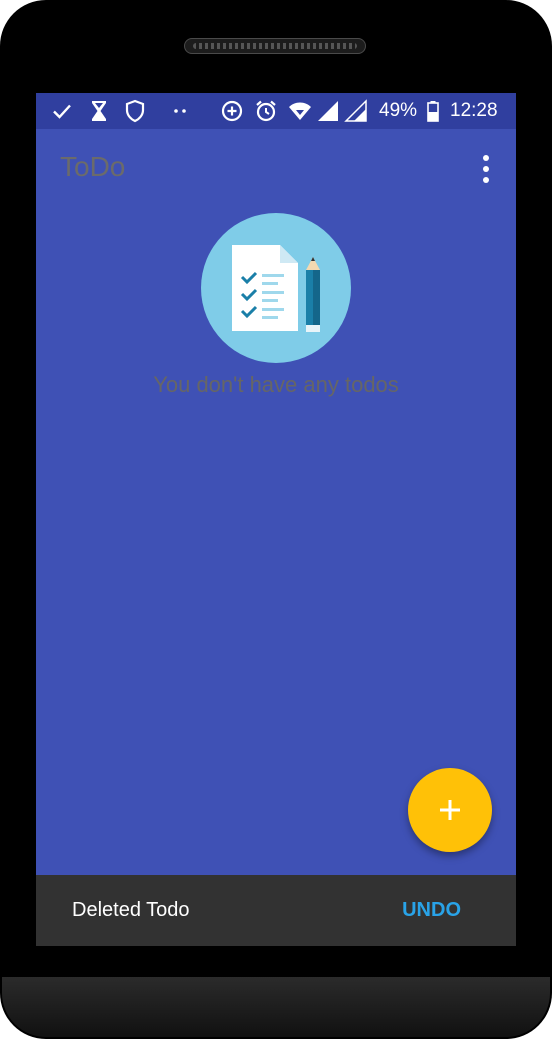 This screenshot has height=1039, width=552. I want to click on snackbar: Deleted Todo UNDO, so click(276, 910).